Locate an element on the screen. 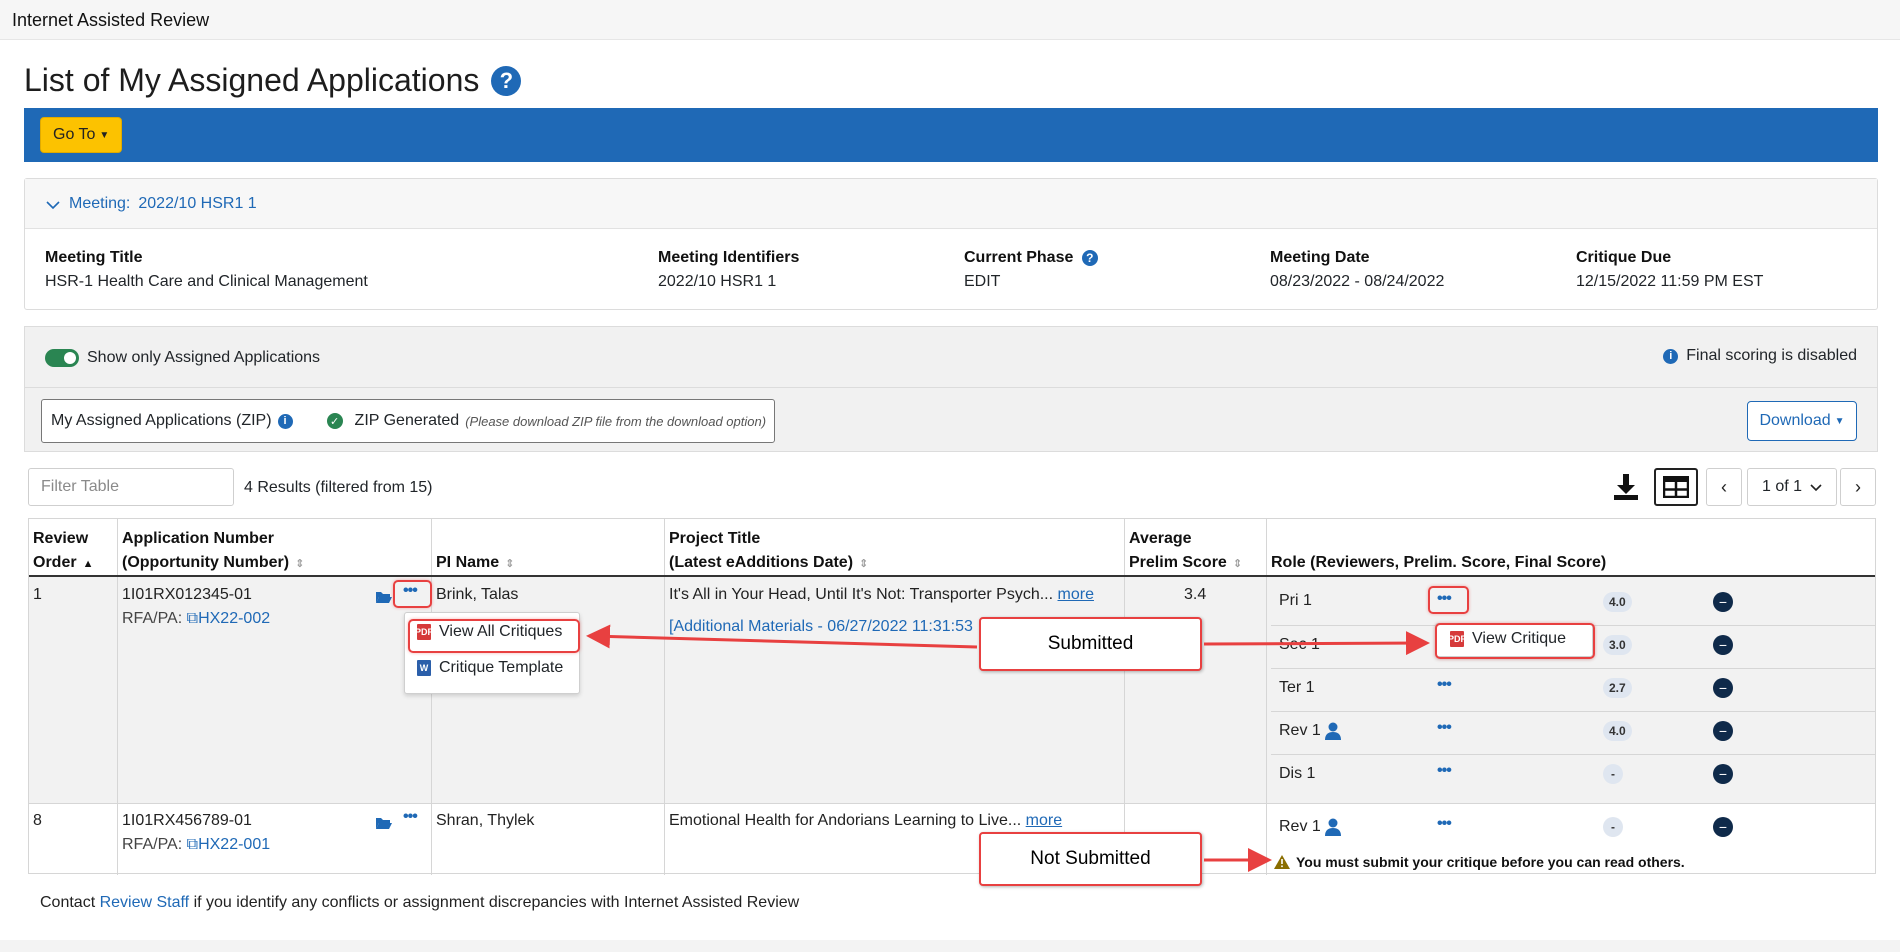 This screenshot has width=1900, height=952. arrow-to-view-critique is located at coordinates (1316, 643).